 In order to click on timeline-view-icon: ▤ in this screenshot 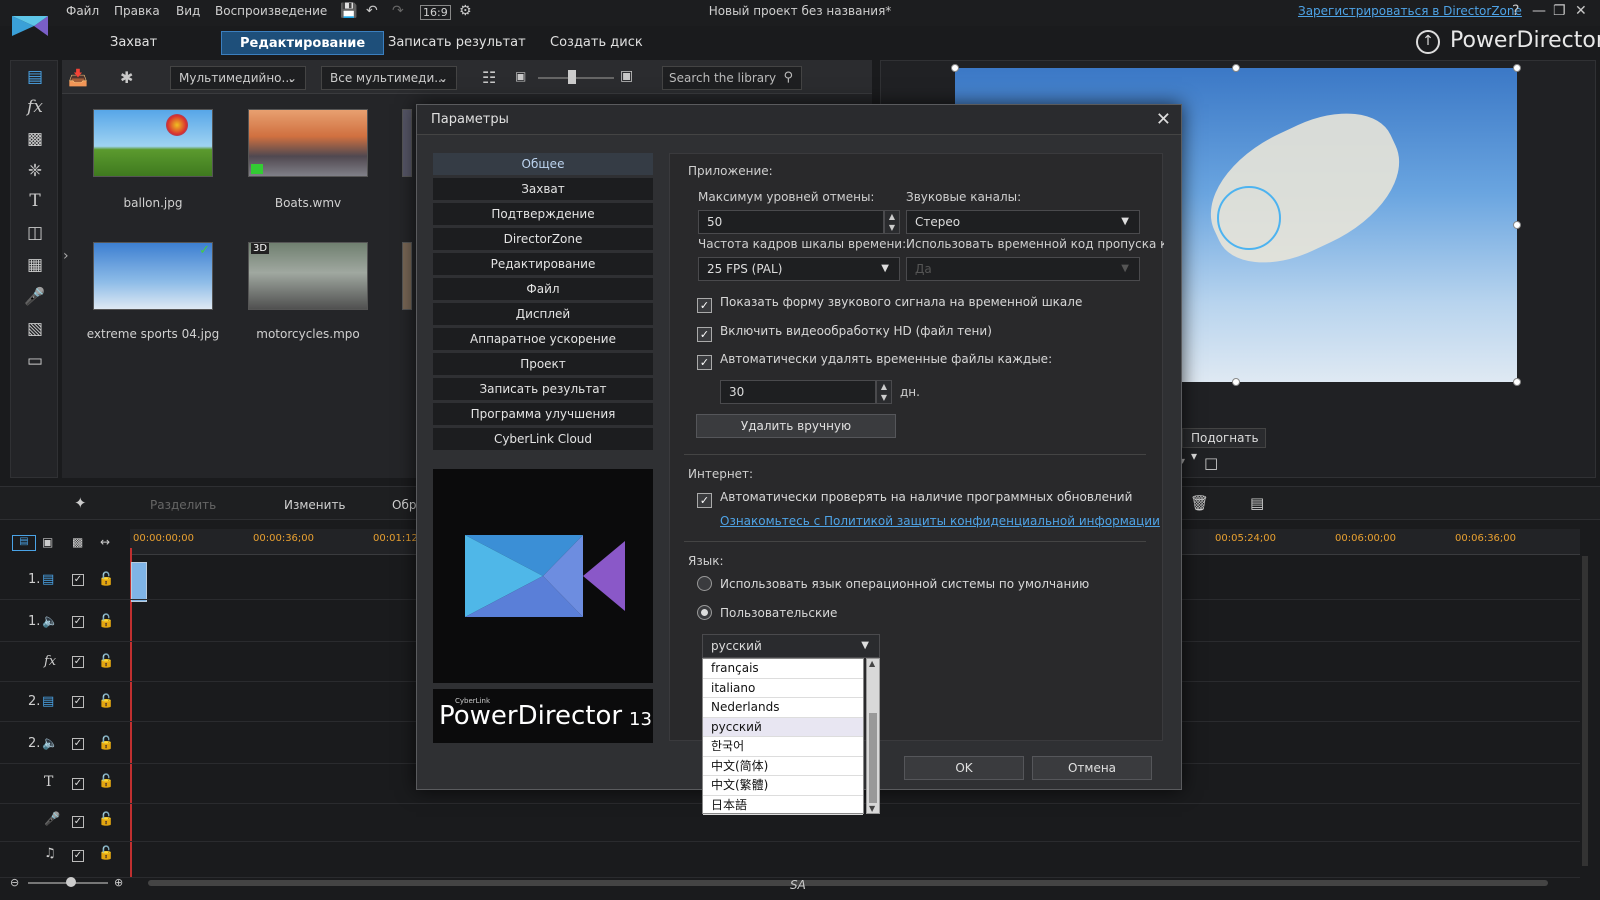, I will do `click(24, 543)`.